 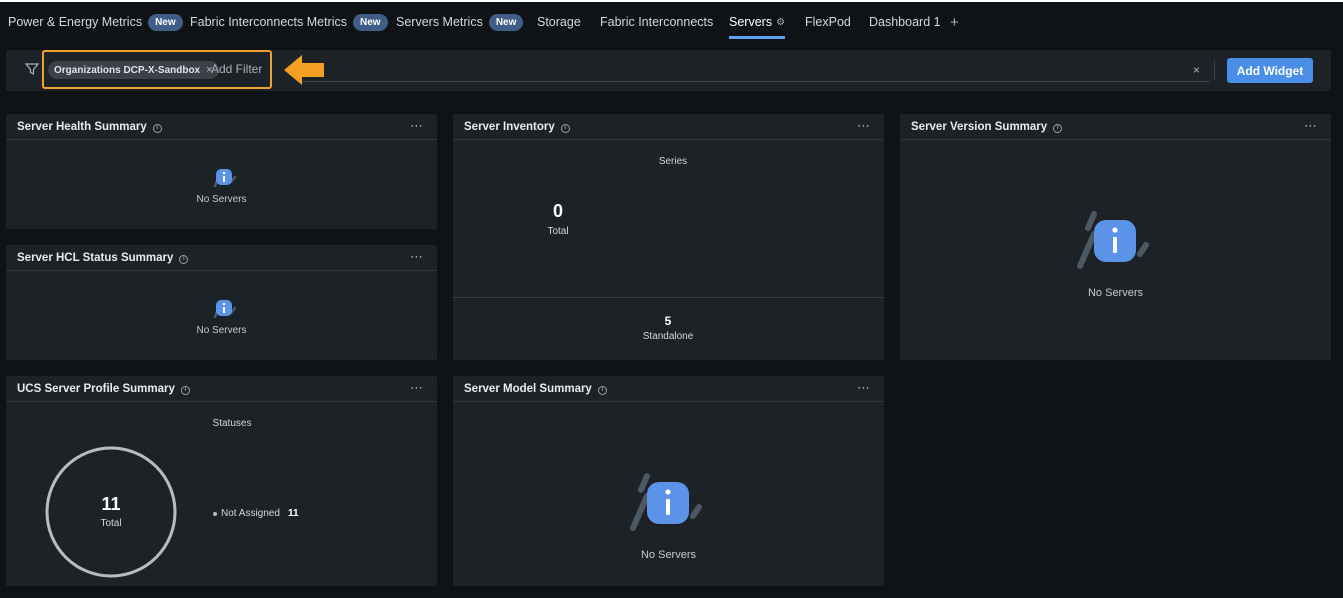 I want to click on widget-header: Server Health Summary i ⋯, so click(x=221, y=127).